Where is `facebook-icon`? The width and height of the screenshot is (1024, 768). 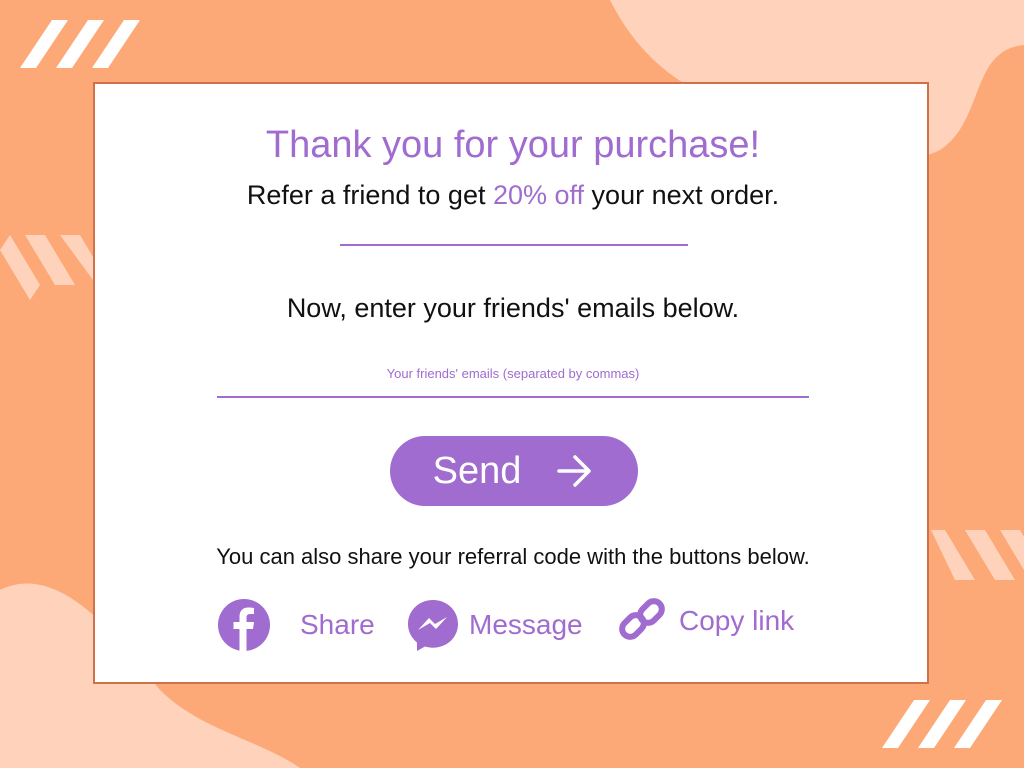 facebook-icon is located at coordinates (244, 625).